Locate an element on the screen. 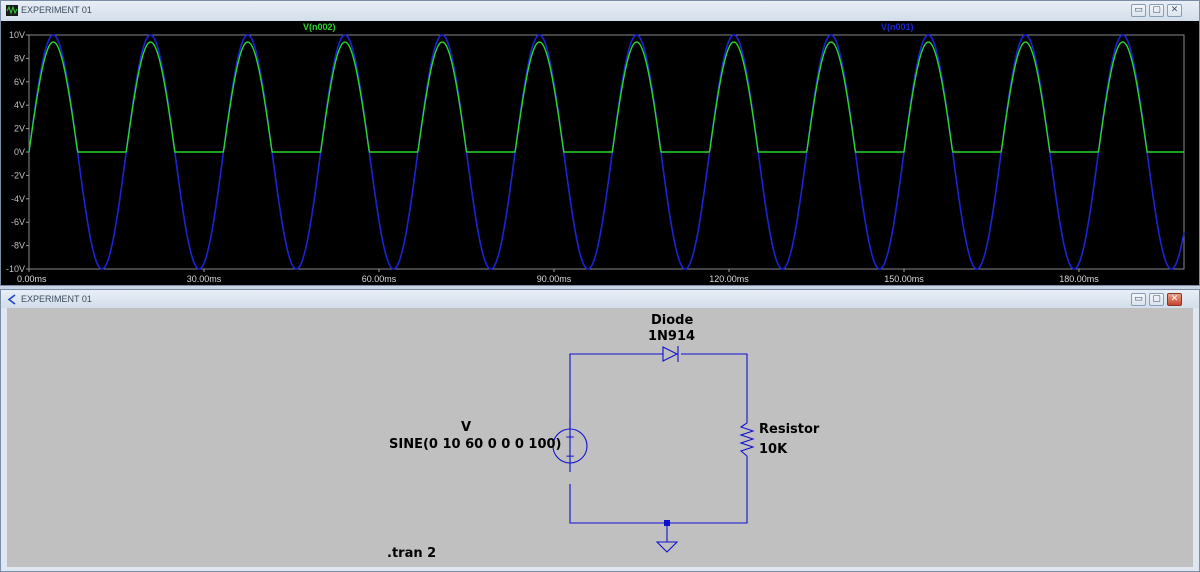 The height and width of the screenshot is (572, 1200). y-tick-label: -4V is located at coordinates (18, 199).